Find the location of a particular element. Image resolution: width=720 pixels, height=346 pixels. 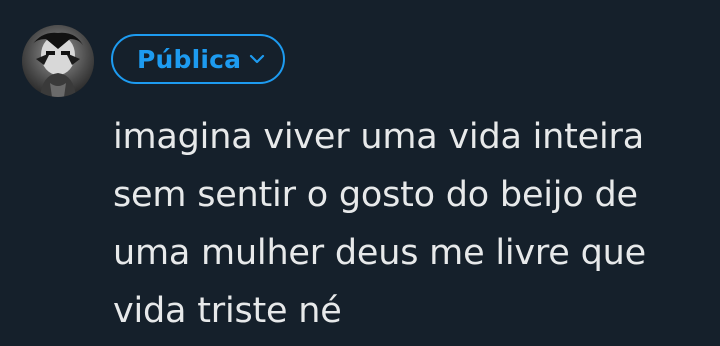

chevron-down-icon is located at coordinates (257, 59).